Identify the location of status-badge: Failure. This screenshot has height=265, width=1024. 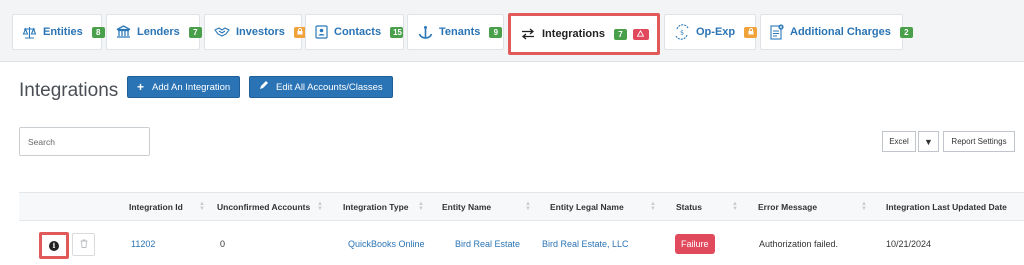
(695, 244).